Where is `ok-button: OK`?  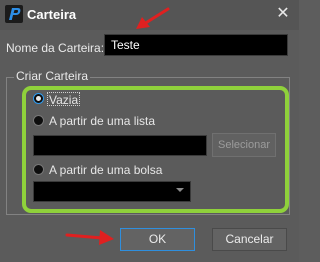
ok-button: OK is located at coordinates (157, 239).